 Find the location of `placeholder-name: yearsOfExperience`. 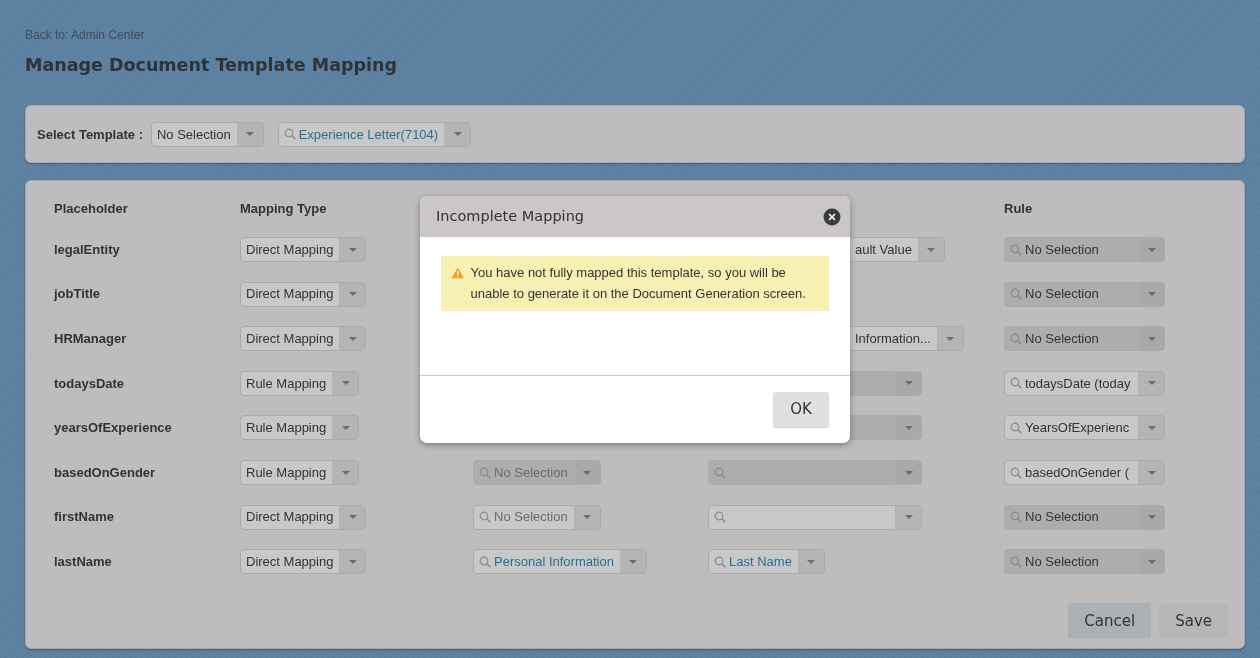

placeholder-name: yearsOfExperience is located at coordinates (113, 428).